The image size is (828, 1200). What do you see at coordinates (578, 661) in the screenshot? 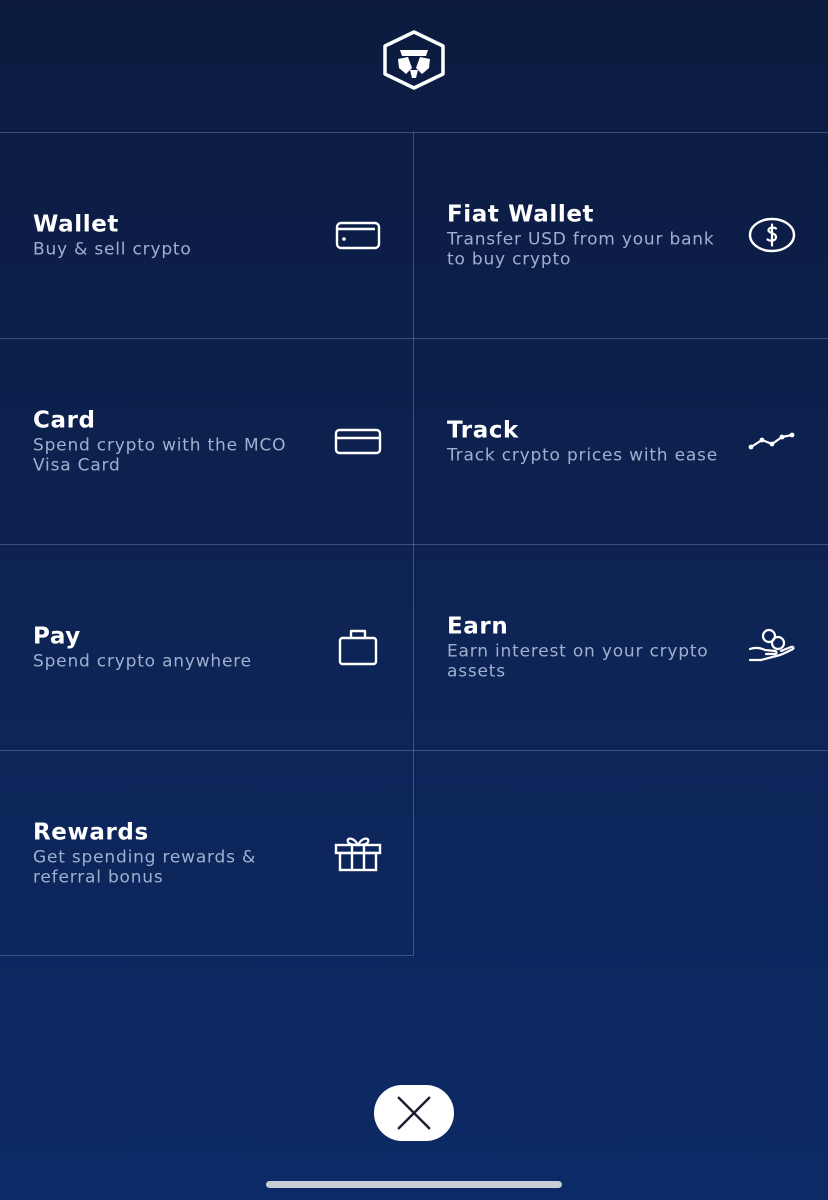
I see `menu-item-subtitle: Earn interest on your crypto assets` at bounding box center [578, 661].